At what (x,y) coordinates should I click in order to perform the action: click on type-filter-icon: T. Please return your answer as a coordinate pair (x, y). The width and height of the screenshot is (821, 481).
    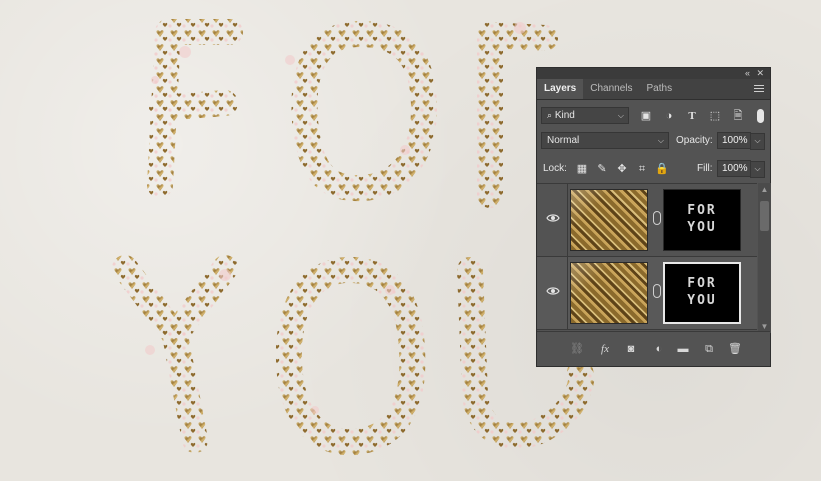
    Looking at the image, I should click on (692, 116).